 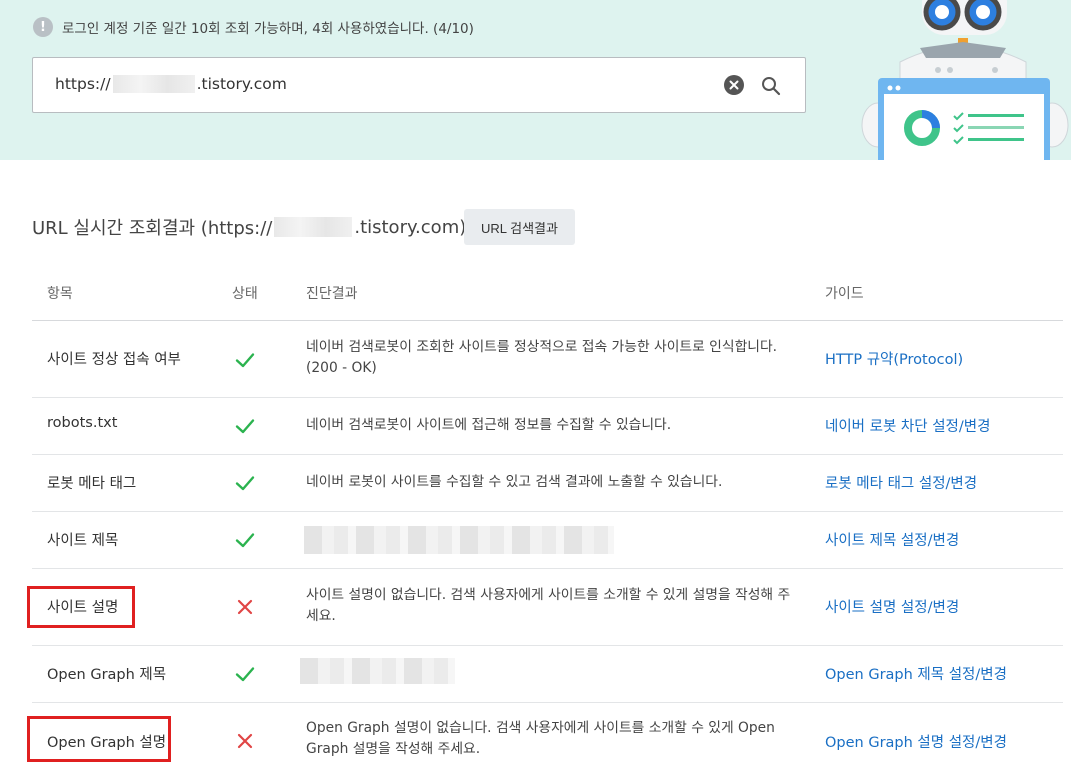 I want to click on guide-link: 네이버 로봇 차단 설정/변경, so click(x=907, y=425).